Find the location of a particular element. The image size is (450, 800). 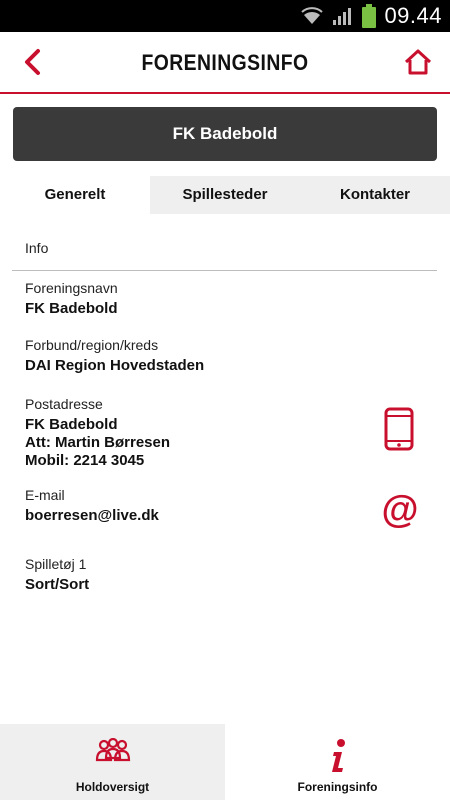

field-value: Sort/Sort is located at coordinates (57, 584).